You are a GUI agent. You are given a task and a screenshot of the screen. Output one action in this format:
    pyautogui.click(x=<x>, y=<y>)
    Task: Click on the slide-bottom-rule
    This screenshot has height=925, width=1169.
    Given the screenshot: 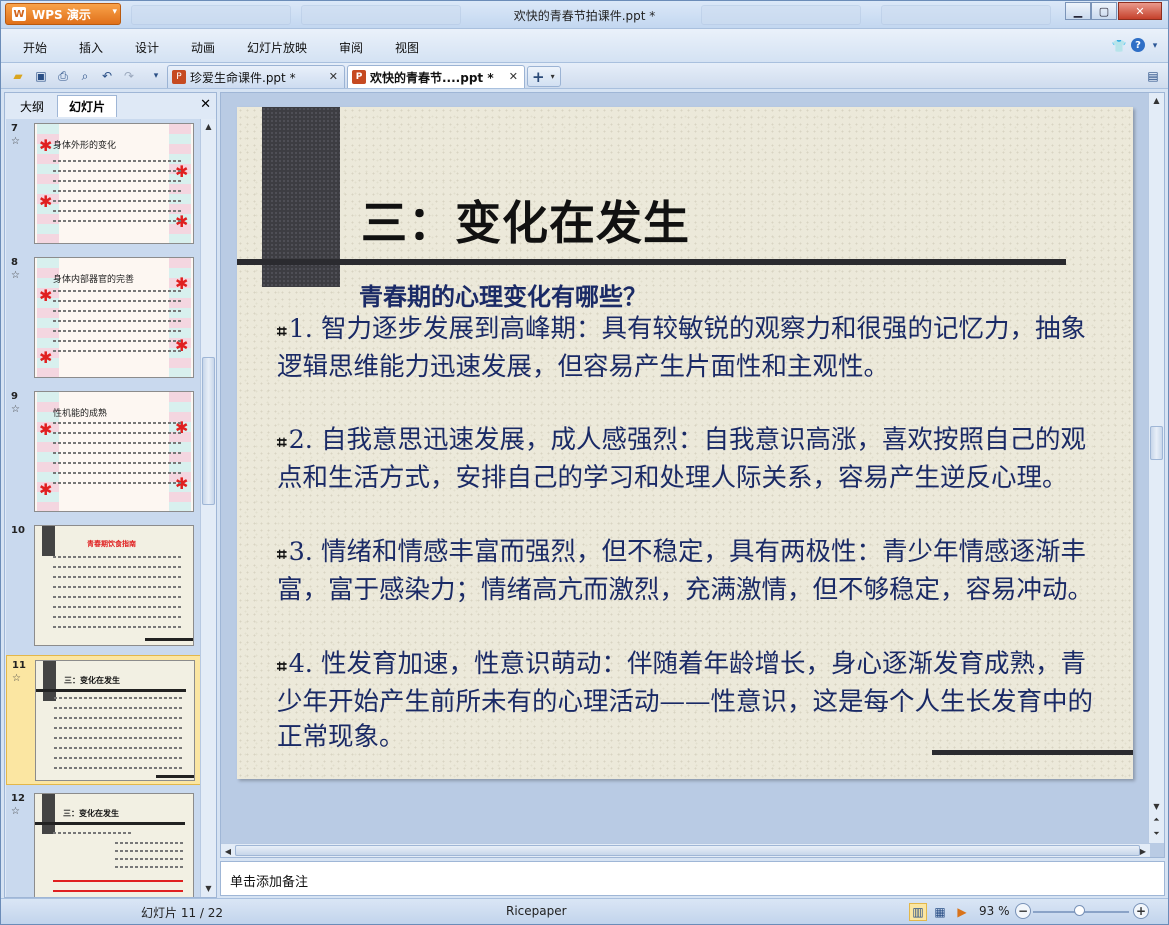 What is the action you would take?
    pyautogui.click(x=1032, y=752)
    